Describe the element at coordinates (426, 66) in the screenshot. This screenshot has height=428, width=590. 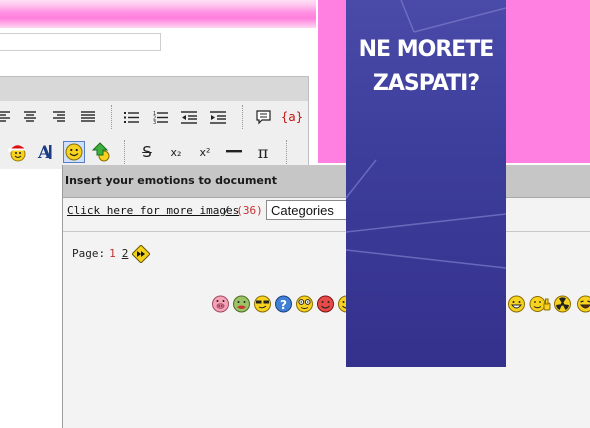
I see `ad-headline: NE MORETE ZASPATI?` at that location.